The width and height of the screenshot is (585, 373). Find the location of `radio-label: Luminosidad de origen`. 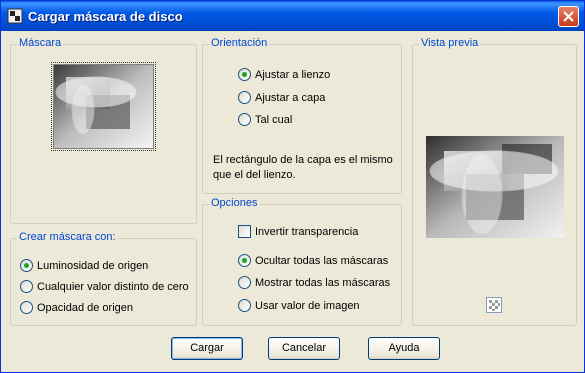

radio-label: Luminosidad de origen is located at coordinates (93, 266).